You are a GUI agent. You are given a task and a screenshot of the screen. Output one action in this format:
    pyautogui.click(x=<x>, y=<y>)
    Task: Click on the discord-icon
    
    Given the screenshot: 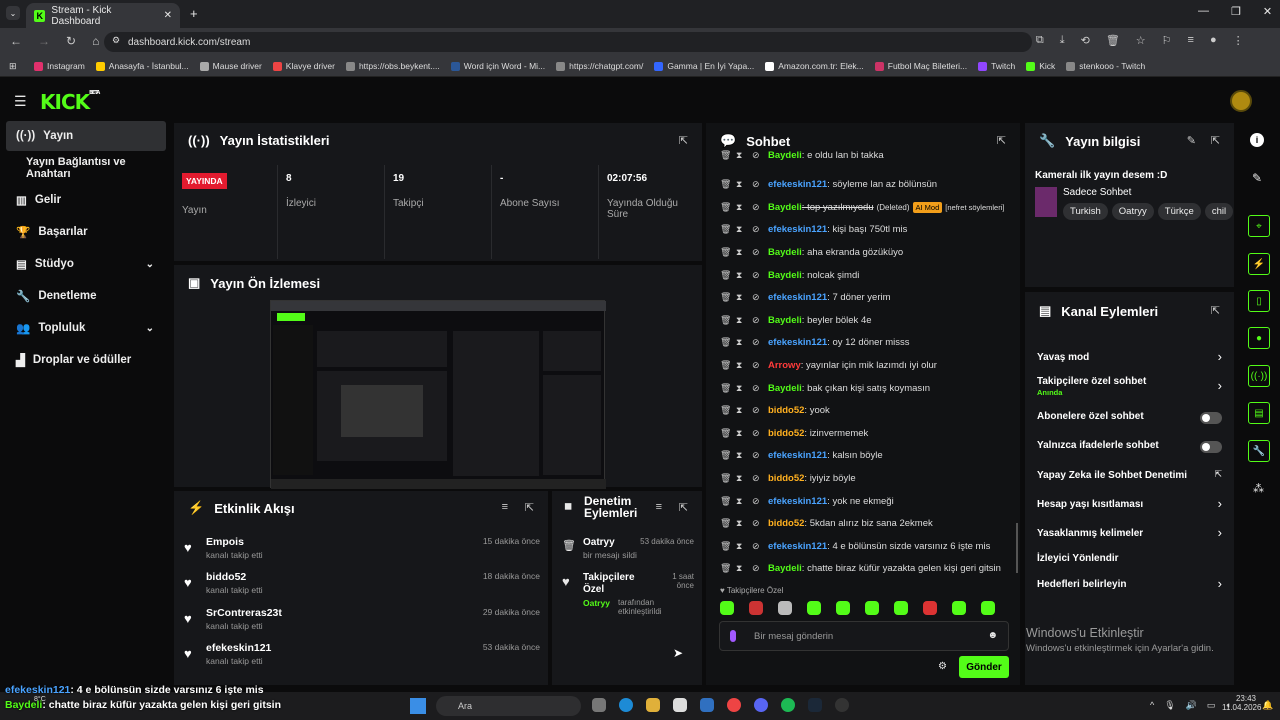 What is the action you would take?
    pyautogui.click(x=761, y=705)
    